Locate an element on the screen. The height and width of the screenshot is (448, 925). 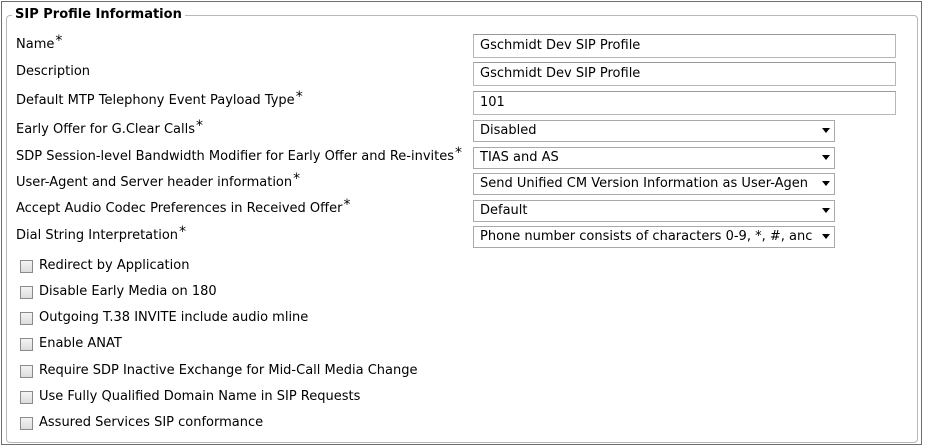
checkbox-label: Redirect by Application is located at coordinates (114, 265).